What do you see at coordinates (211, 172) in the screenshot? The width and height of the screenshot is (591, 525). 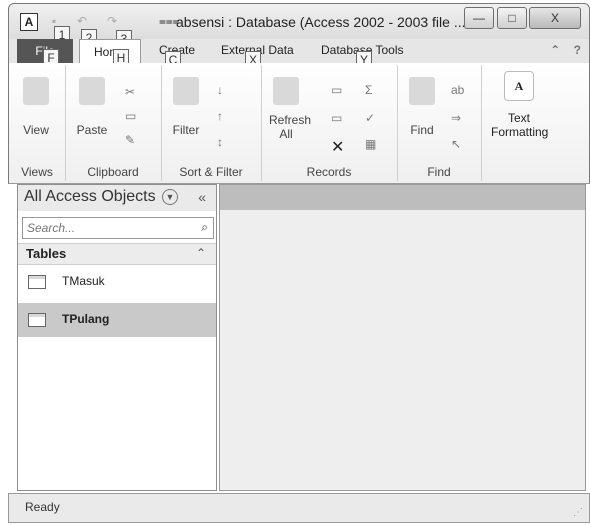 I see `sort-filter-group-label: Sort & Filter` at bounding box center [211, 172].